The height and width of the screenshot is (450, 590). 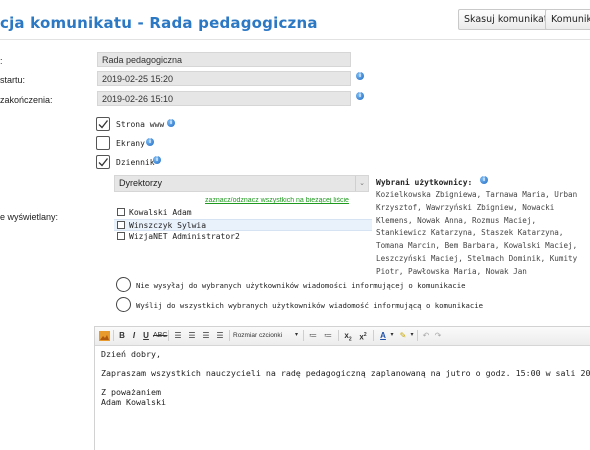 I want to click on group-select: Dyrektorzy ⌄, so click(x=241, y=183).